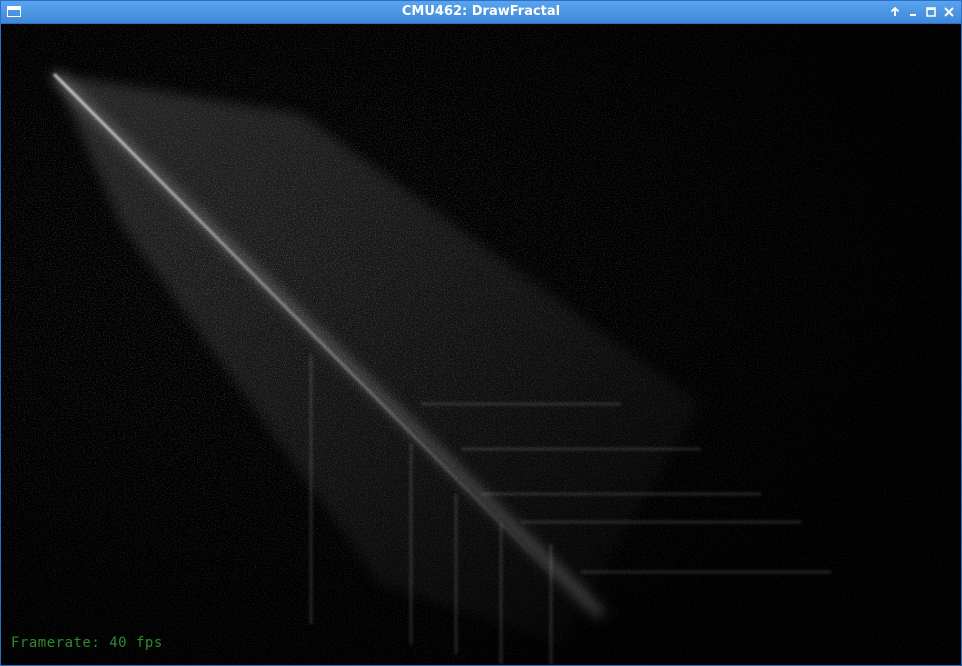 Image resolution: width=962 pixels, height=666 pixels. What do you see at coordinates (87, 643) in the screenshot?
I see `framerate-readout: Framerate: 40 fps` at bounding box center [87, 643].